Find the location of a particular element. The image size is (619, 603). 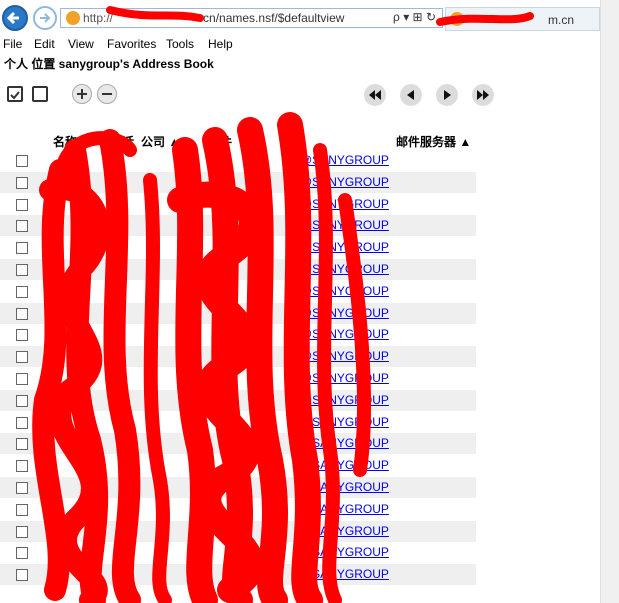

page-title: 个人 位置 sanygroup's Address Book is located at coordinates (109, 64).